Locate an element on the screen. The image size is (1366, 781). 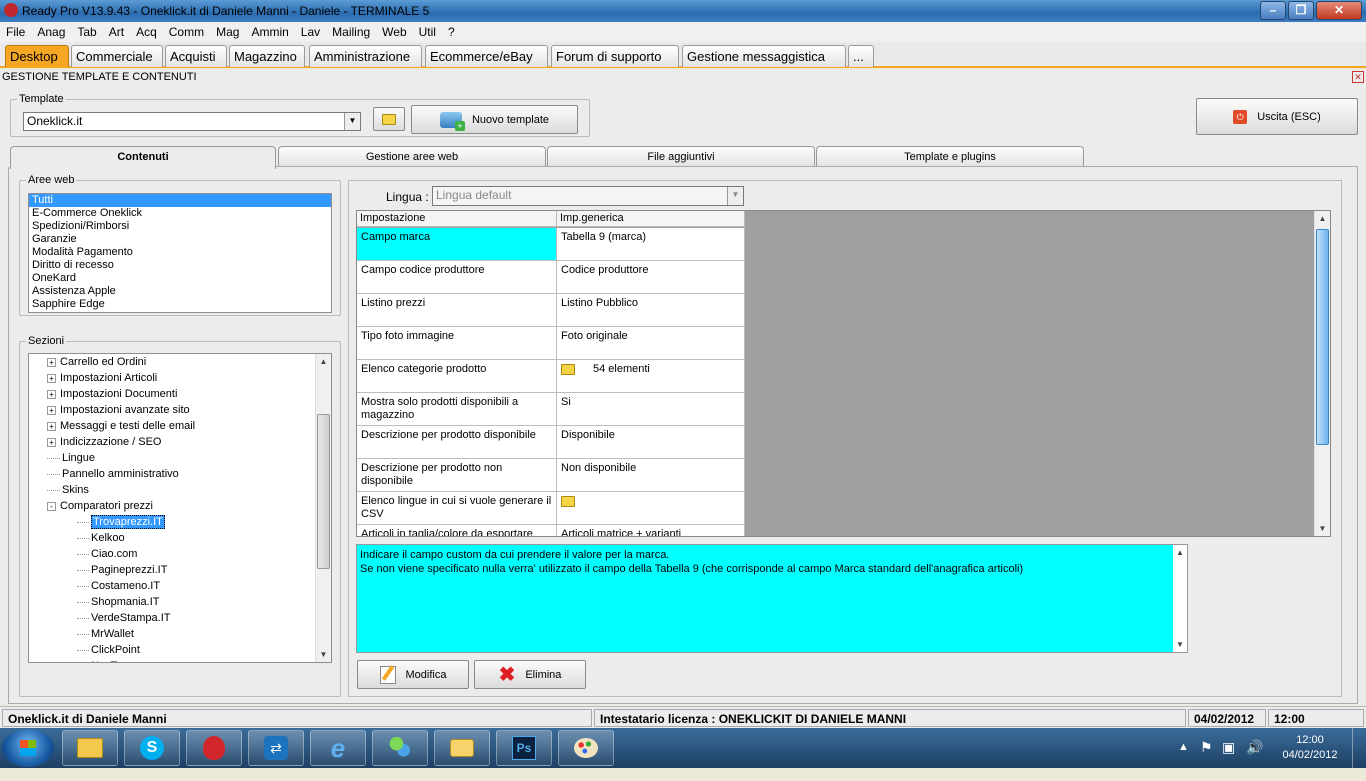
tree-node: NexTag is located at coordinates (102, 661).